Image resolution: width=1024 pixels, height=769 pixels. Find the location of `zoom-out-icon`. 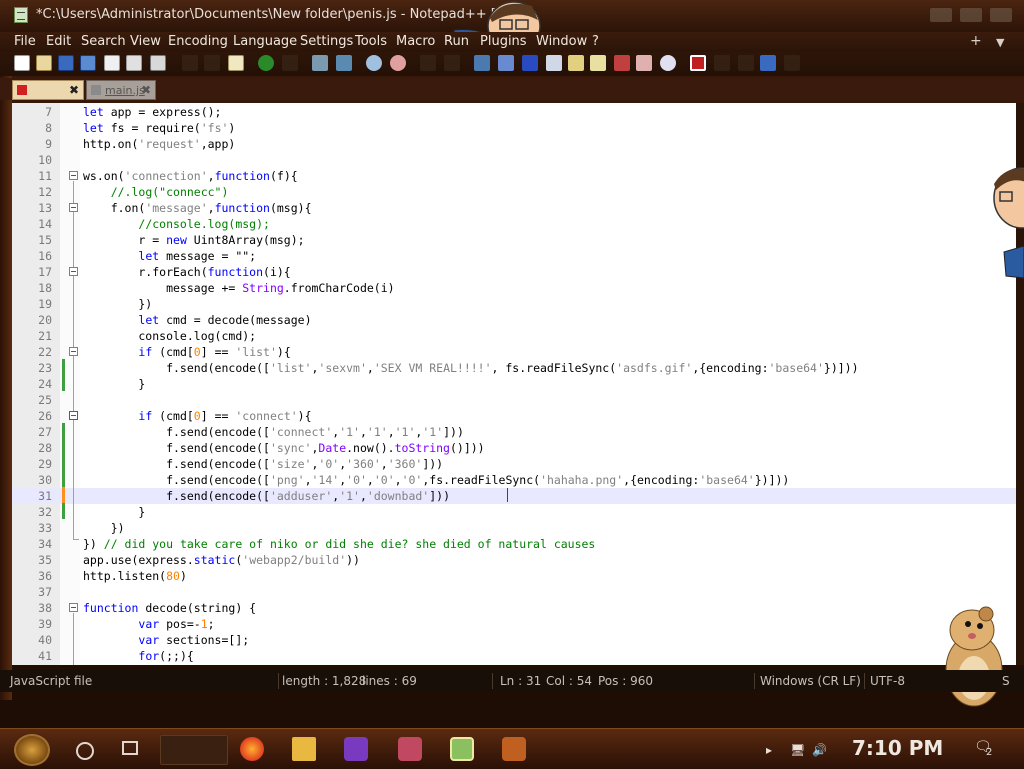

zoom-out-icon is located at coordinates (398, 63).